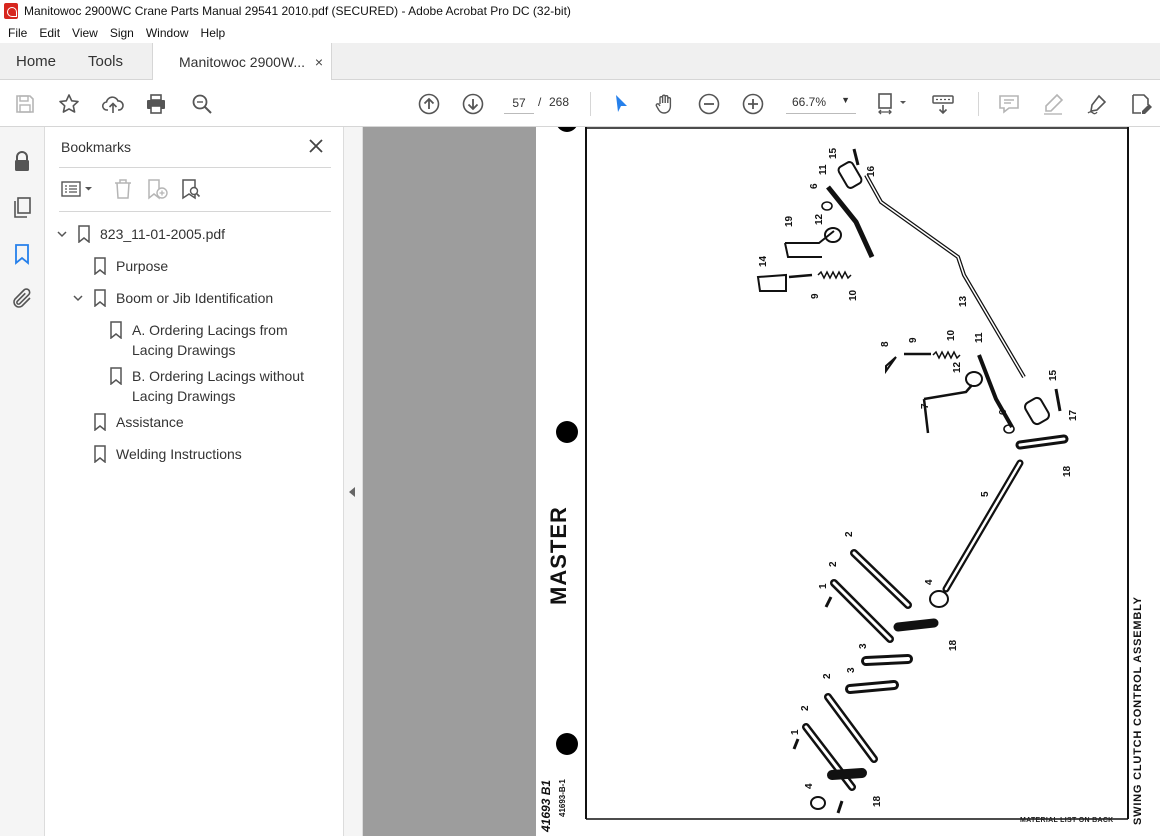  Describe the element at coordinates (22, 481) in the screenshot. I see `navigation-rail` at that location.